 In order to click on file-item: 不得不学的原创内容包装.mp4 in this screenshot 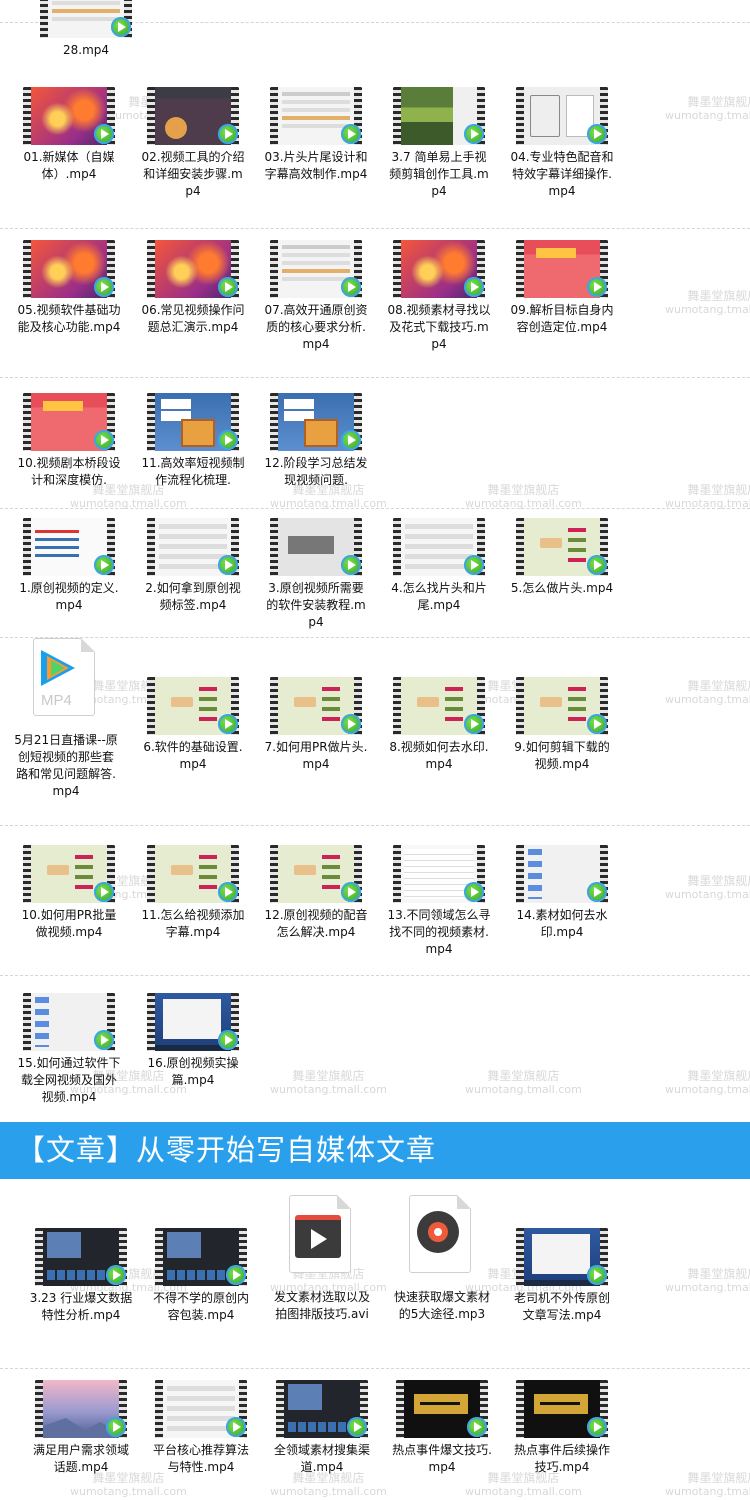, I will do `click(201, 1276)`.